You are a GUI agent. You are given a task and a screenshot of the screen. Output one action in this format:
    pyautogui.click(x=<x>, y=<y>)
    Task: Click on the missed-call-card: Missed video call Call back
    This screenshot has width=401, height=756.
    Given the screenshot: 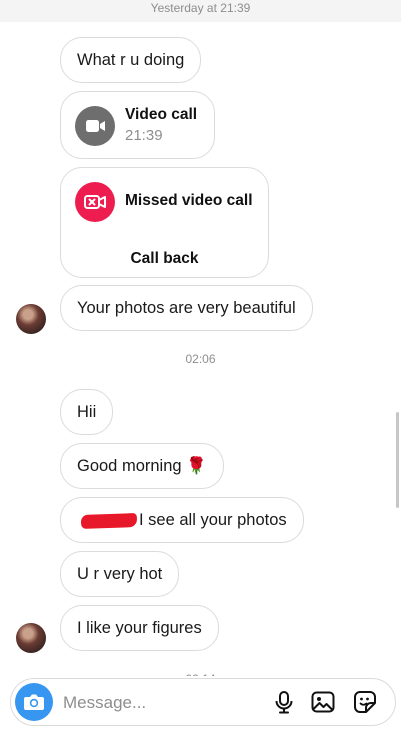 What is the action you would take?
    pyautogui.click(x=164, y=222)
    